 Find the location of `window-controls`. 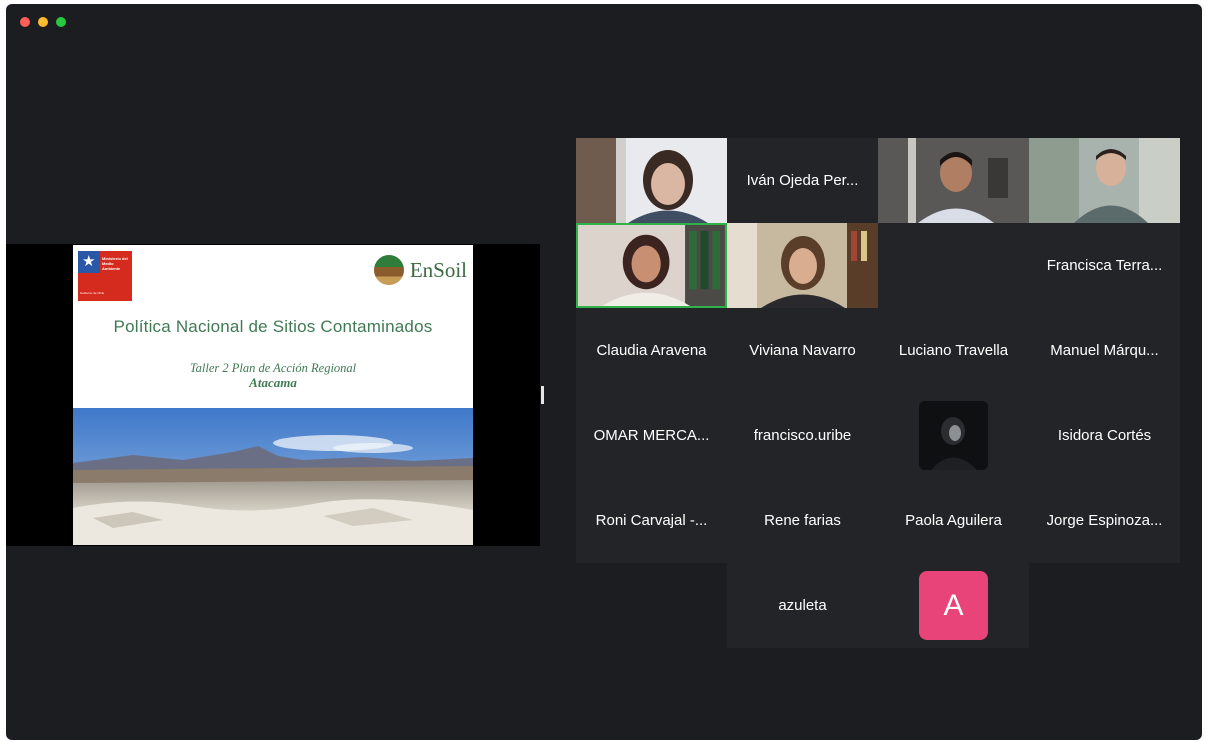

window-controls is located at coordinates (43, 22).